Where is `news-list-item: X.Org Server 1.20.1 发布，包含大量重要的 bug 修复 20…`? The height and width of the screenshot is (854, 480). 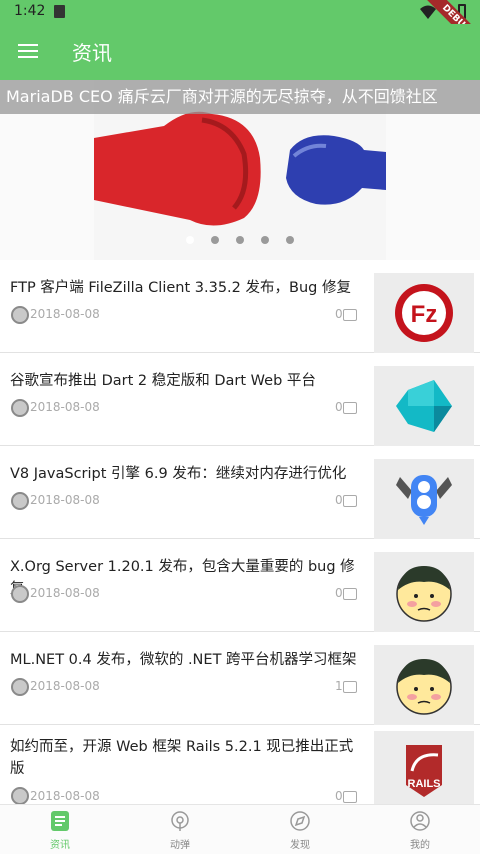
news-list-item: X.Org Server 1.20.1 发布，包含大量重要的 bug 修复 20… is located at coordinates (240, 585).